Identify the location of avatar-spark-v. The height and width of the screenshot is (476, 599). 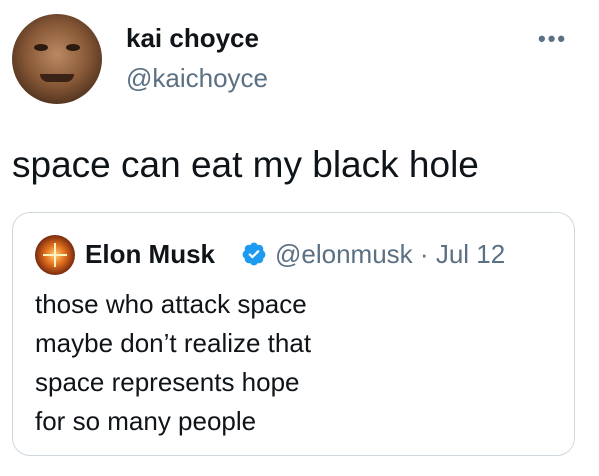
(55, 255).